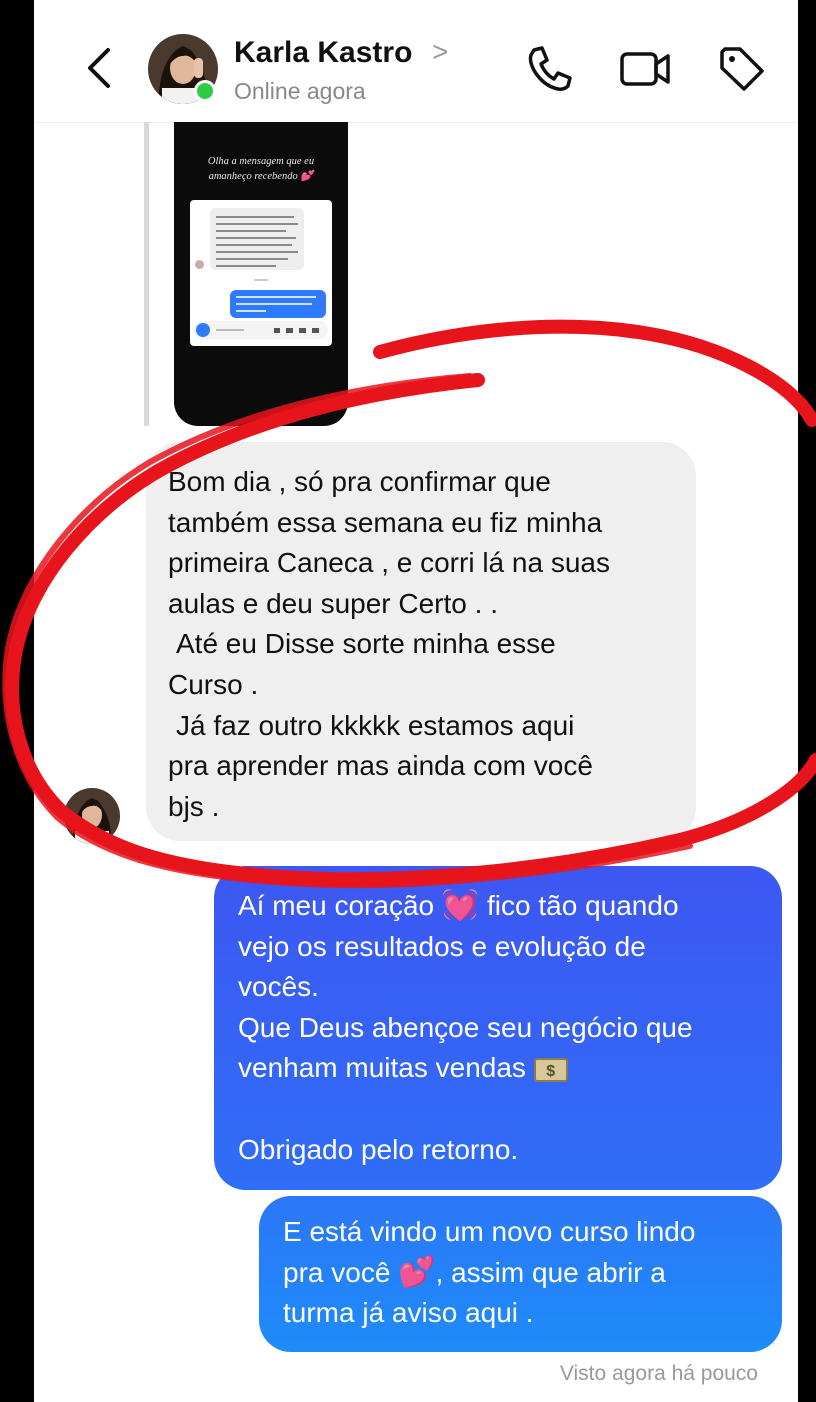 The width and height of the screenshot is (816, 1402). I want to click on message-line: venham muitas vendas $, so click(501, 1068).